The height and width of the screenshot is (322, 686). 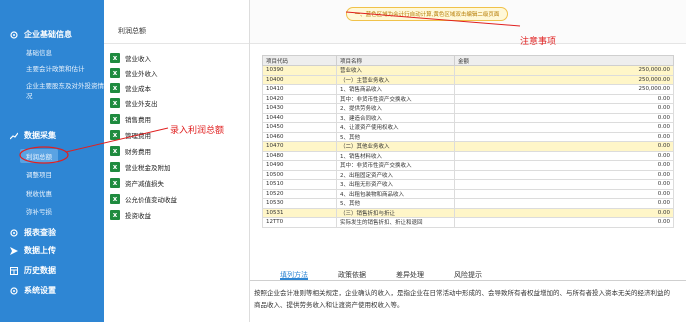 I want to click on table-cell-name: （一）主营业务收入, so click(x=395, y=79).